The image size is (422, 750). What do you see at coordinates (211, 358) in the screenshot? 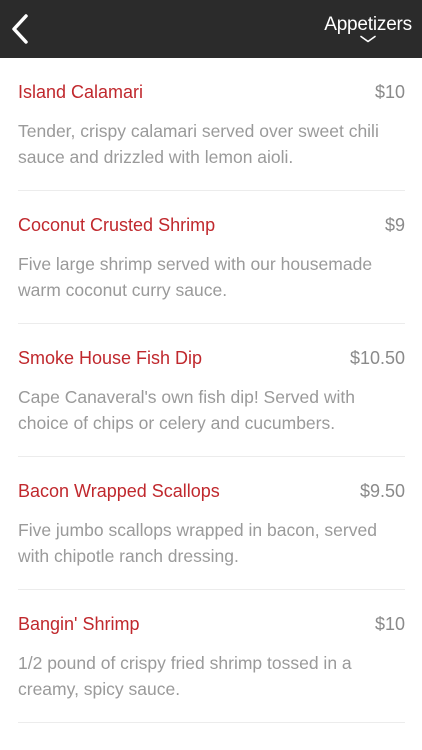
I see `menu-item-header: Smoke House Fish Dip $10.50` at bounding box center [211, 358].